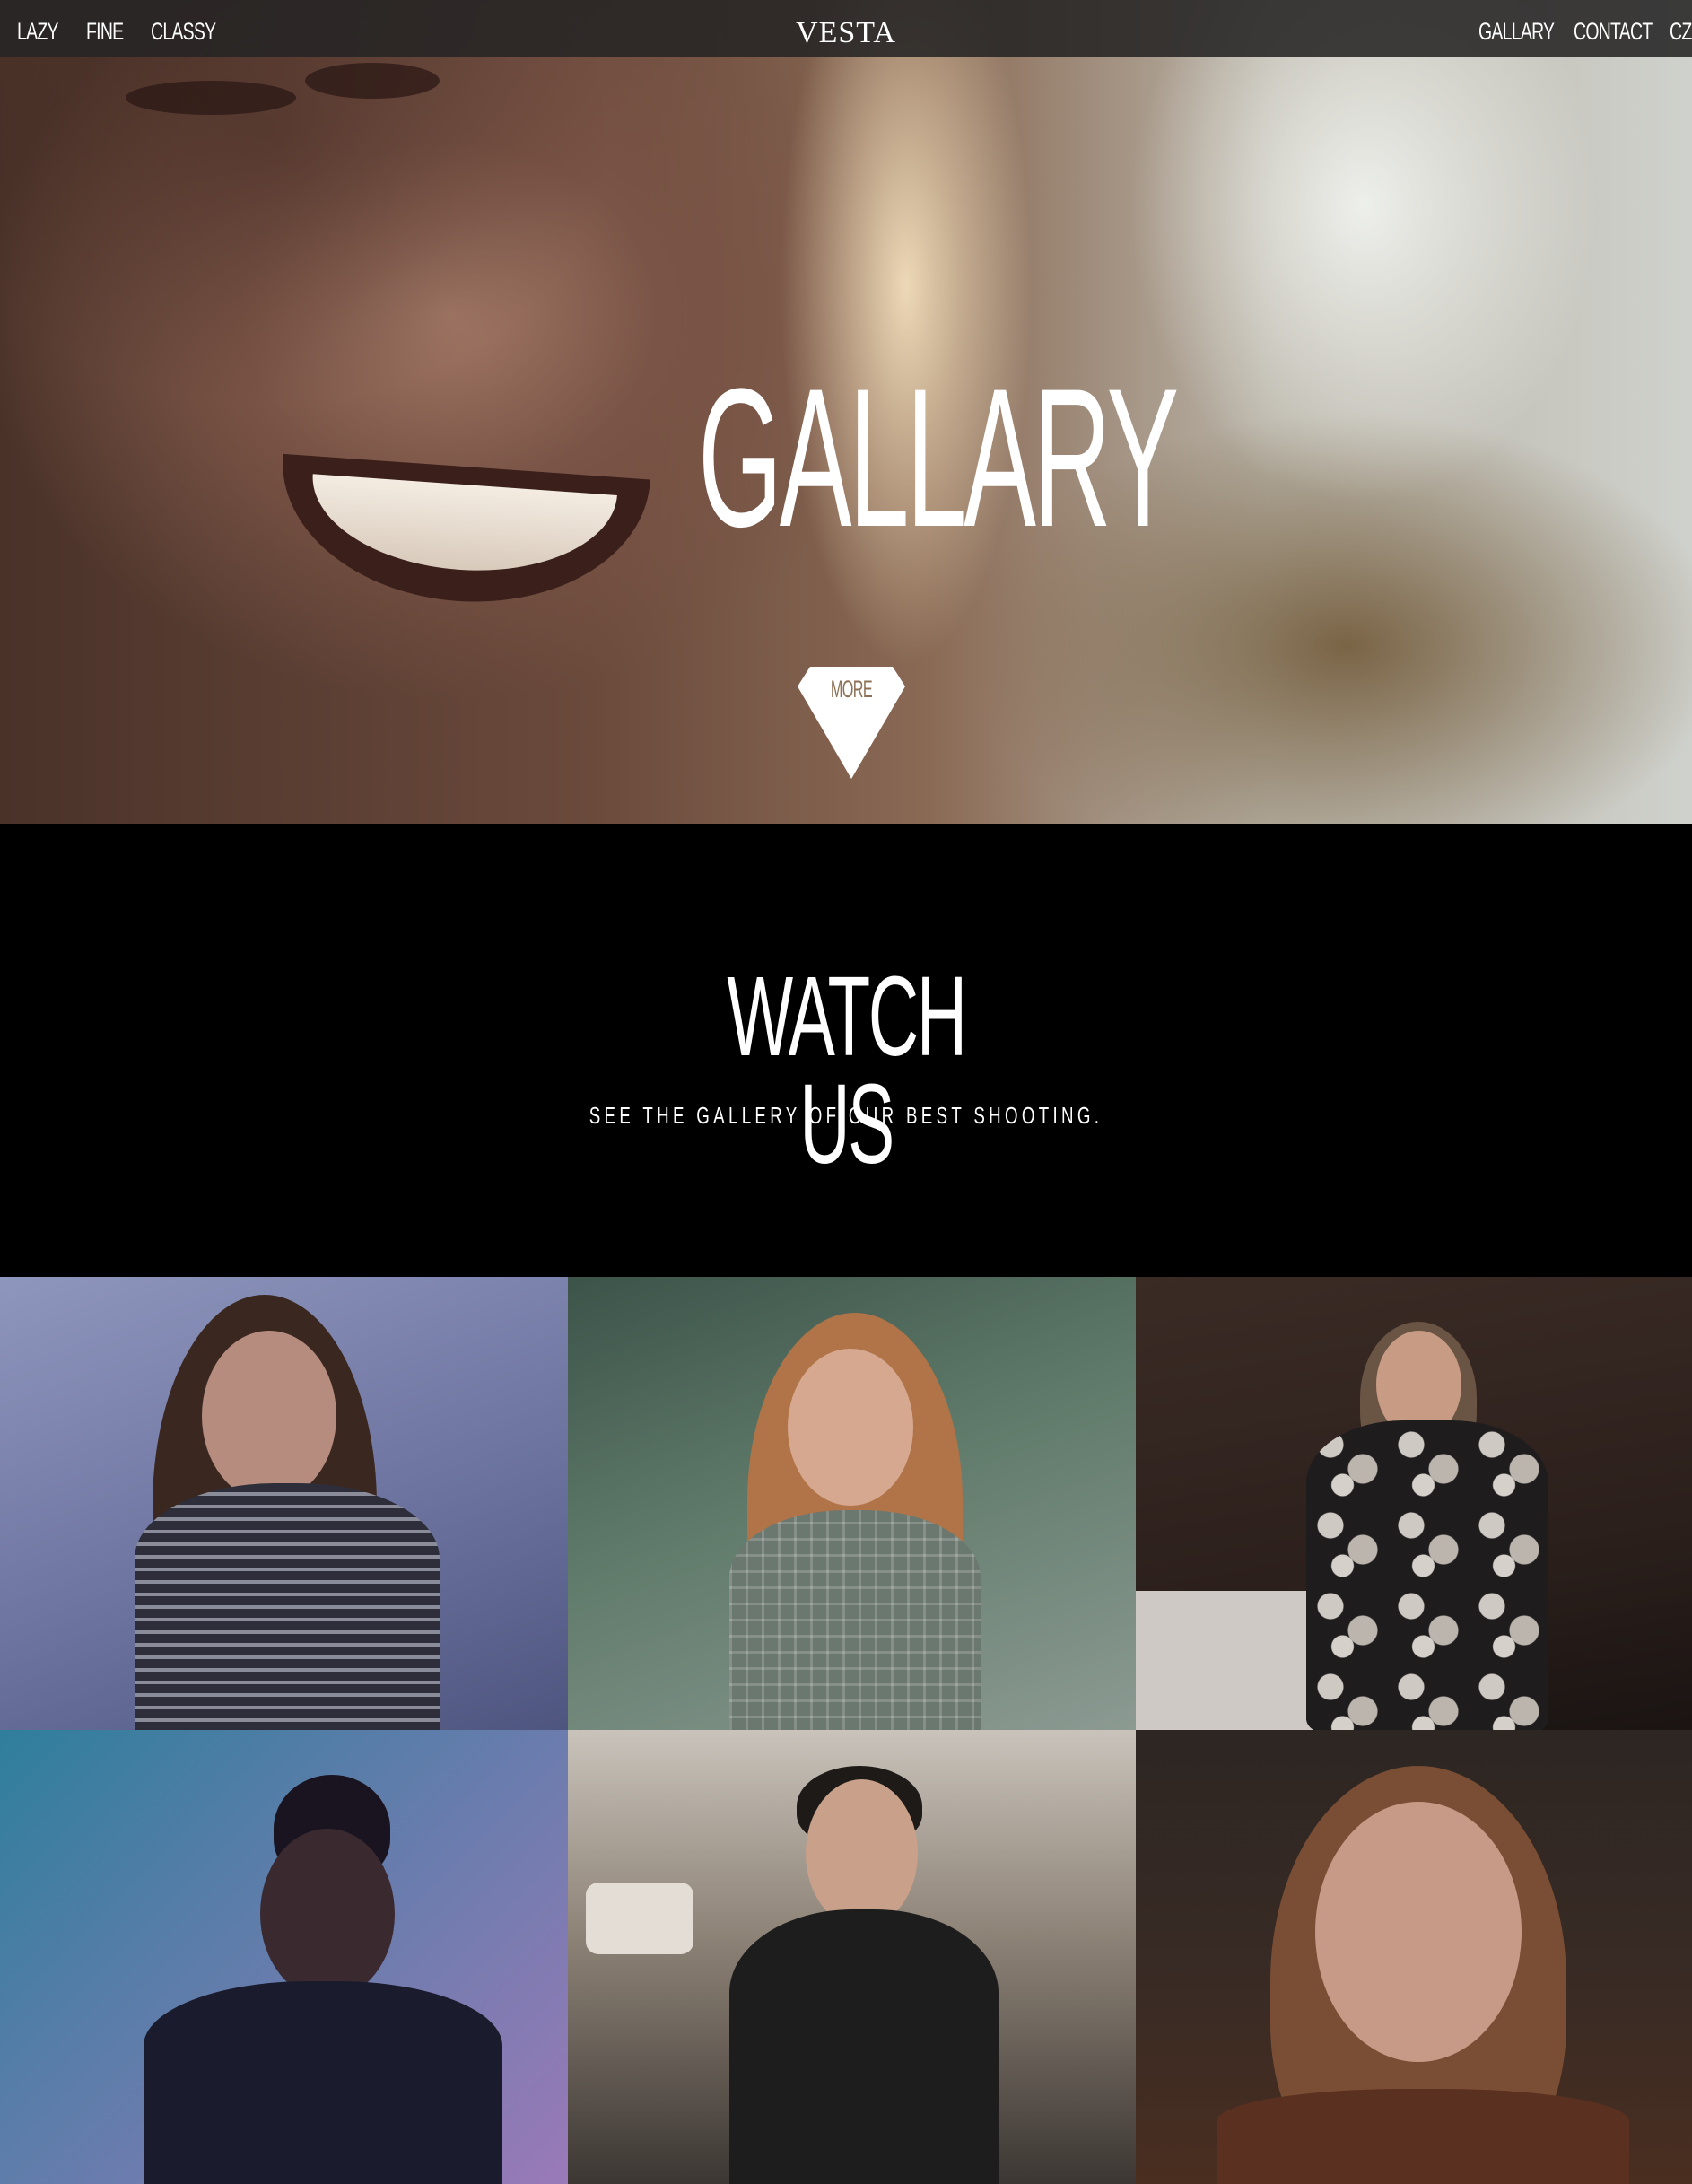  Describe the element at coordinates (851, 689) in the screenshot. I see `more-button-label: MORE` at that location.